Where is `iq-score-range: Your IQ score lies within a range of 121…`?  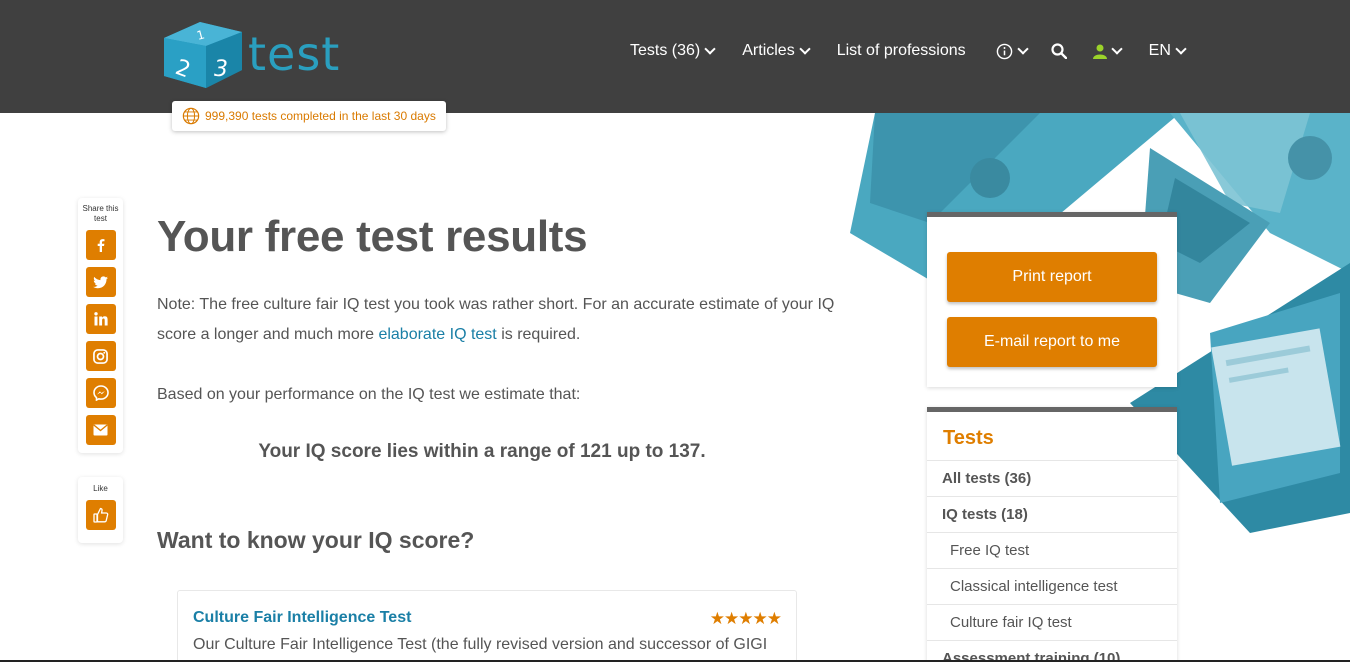 iq-score-range: Your IQ score lies within a range of 121… is located at coordinates (482, 451).